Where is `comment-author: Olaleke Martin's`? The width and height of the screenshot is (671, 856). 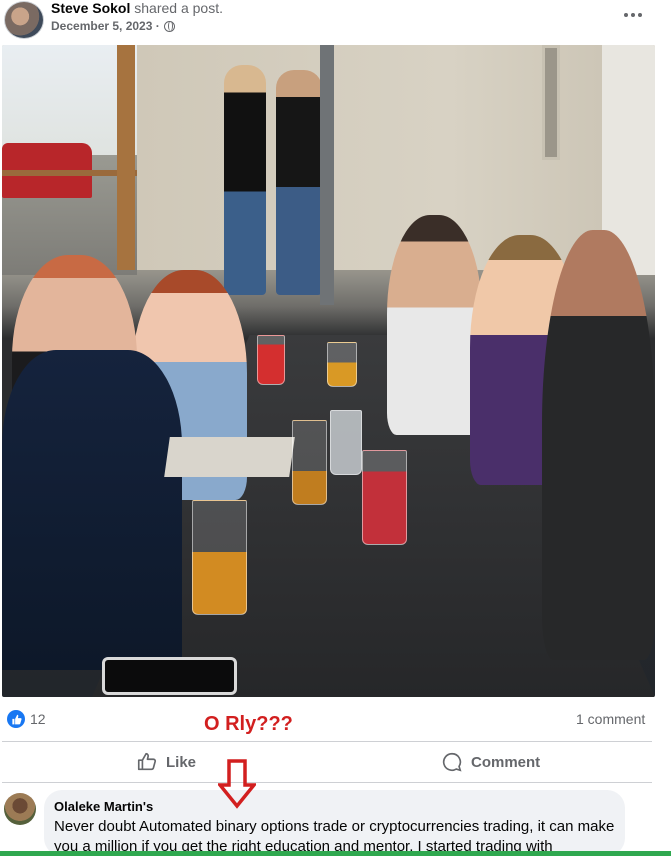 comment-author: Olaleke Martin's is located at coordinates (103, 806).